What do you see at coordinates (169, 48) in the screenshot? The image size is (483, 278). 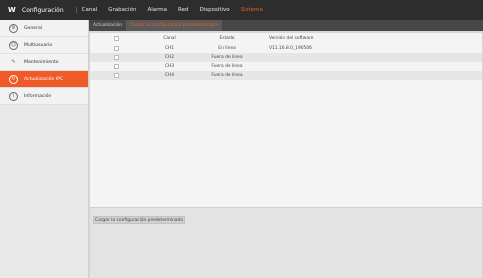 I see `cell-canal: CH1` at bounding box center [169, 48].